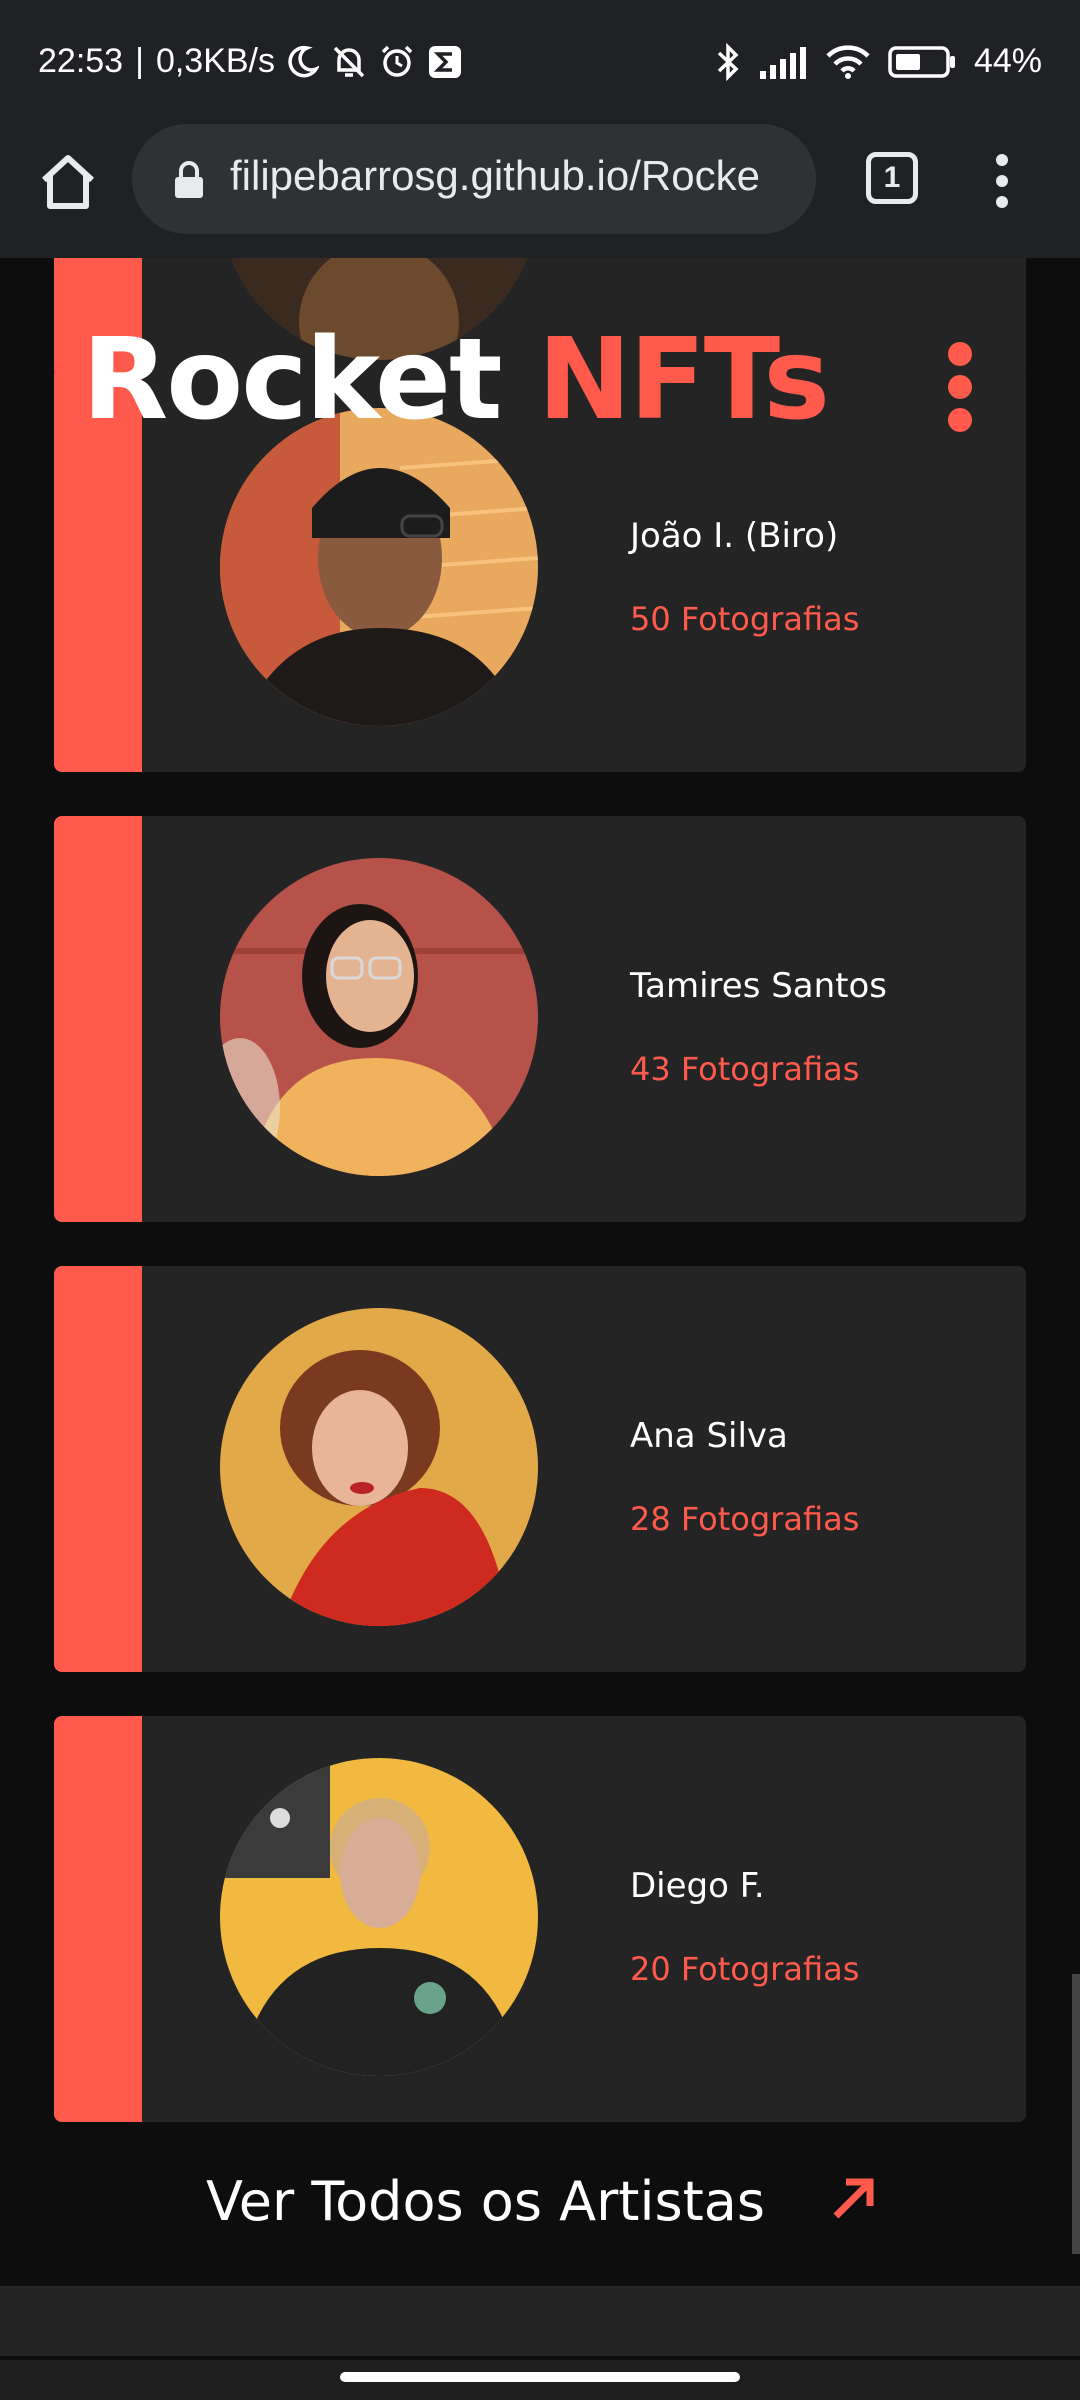  Describe the element at coordinates (683, 380) in the screenshot. I see `logo-word-nfts: NFTs` at that location.